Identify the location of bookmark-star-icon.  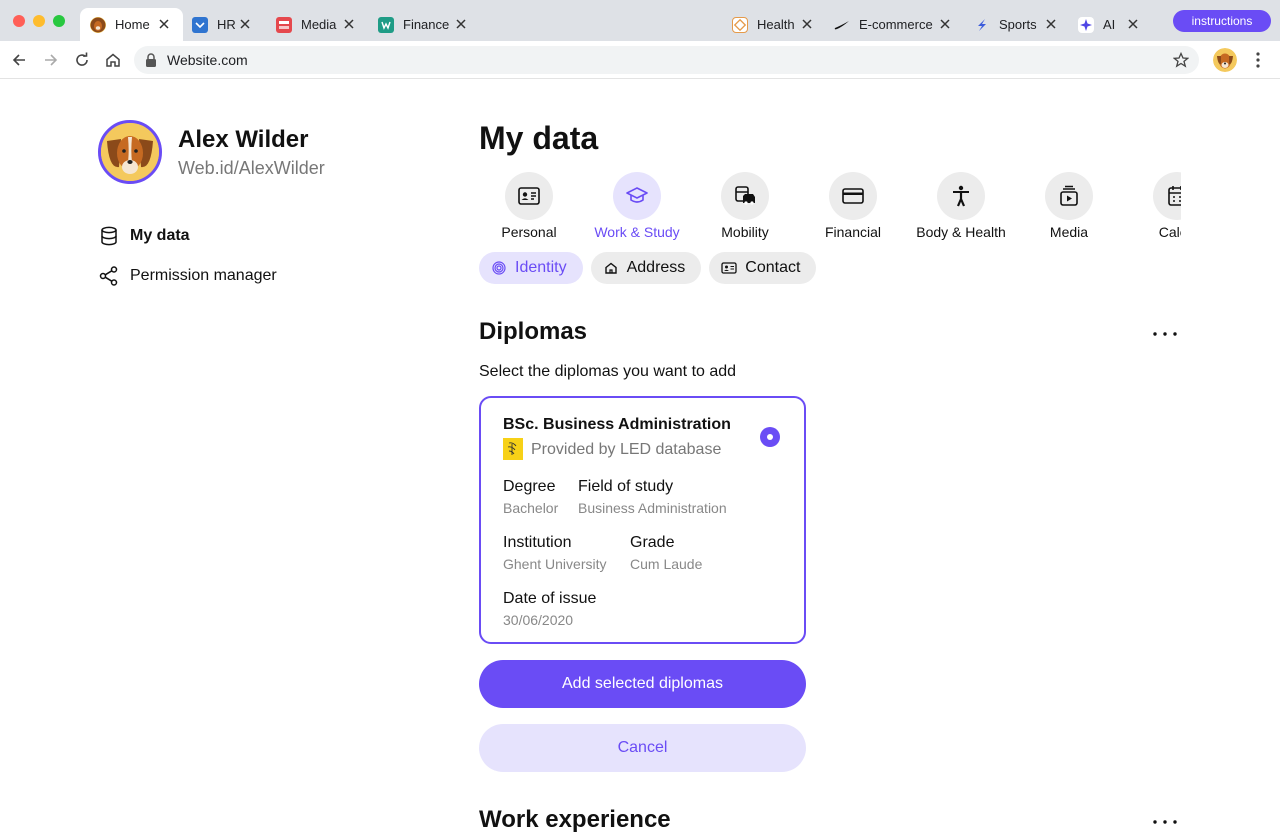
(1181, 59).